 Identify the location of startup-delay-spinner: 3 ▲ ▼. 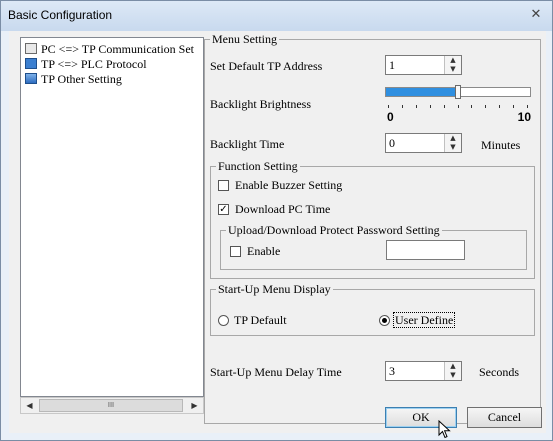
(423, 371).